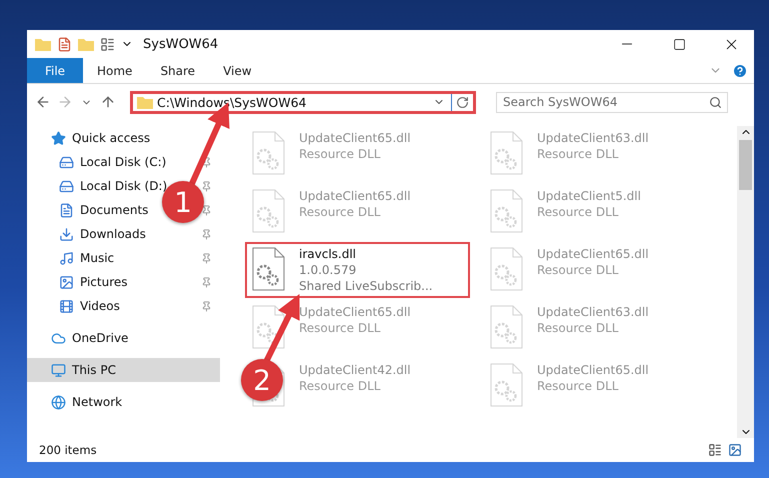 The image size is (769, 478). What do you see at coordinates (181, 44) in the screenshot?
I see `window-title: SysWOW64` at bounding box center [181, 44].